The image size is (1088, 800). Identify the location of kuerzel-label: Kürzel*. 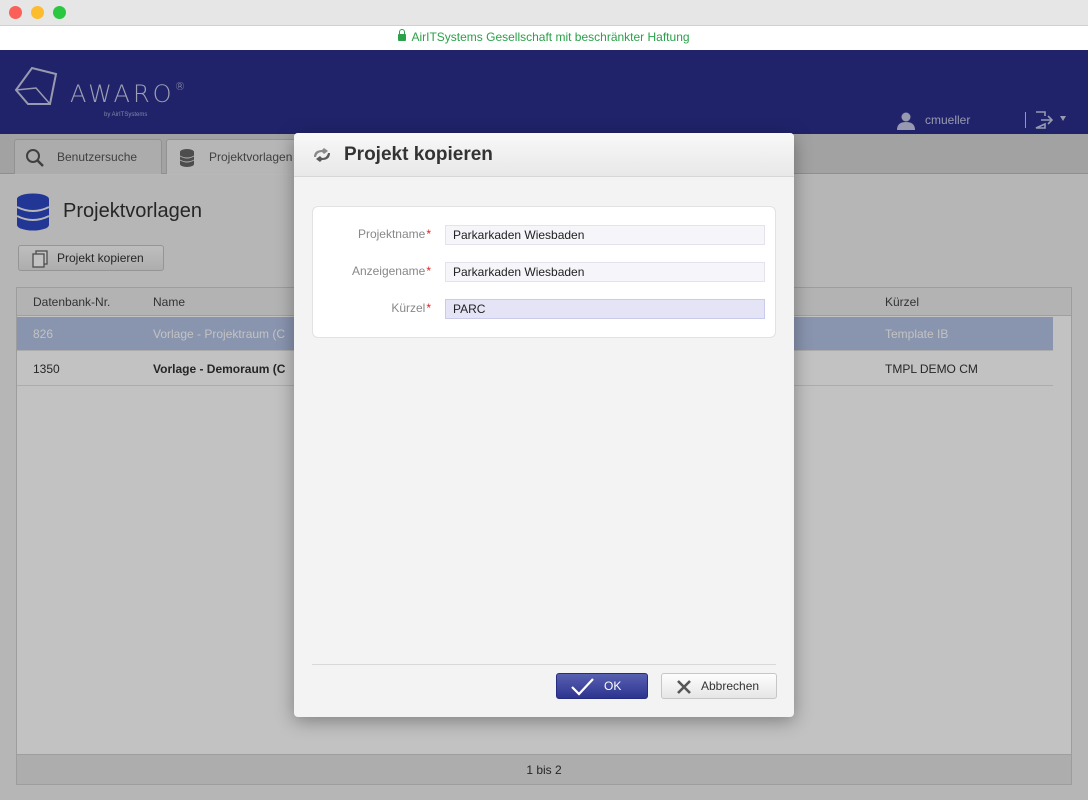
(411, 308).